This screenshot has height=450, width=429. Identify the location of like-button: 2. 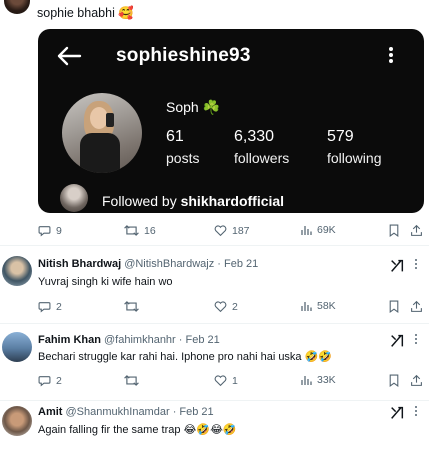
(226, 306).